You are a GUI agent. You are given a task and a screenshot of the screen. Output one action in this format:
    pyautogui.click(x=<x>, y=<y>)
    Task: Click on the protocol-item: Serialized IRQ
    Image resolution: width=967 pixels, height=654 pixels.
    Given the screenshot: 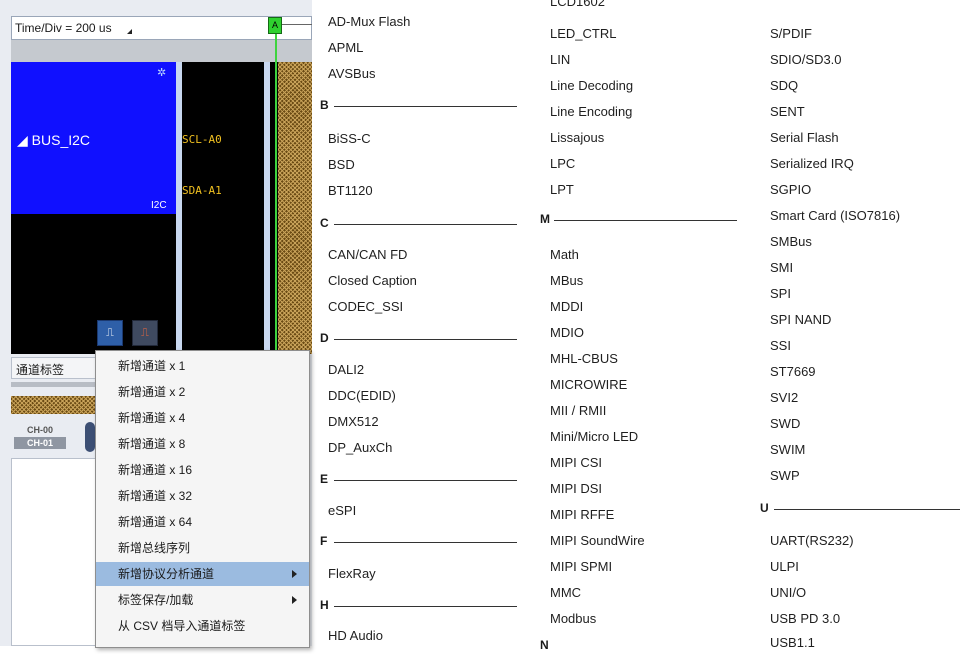 What is the action you would take?
    pyautogui.click(x=812, y=163)
    